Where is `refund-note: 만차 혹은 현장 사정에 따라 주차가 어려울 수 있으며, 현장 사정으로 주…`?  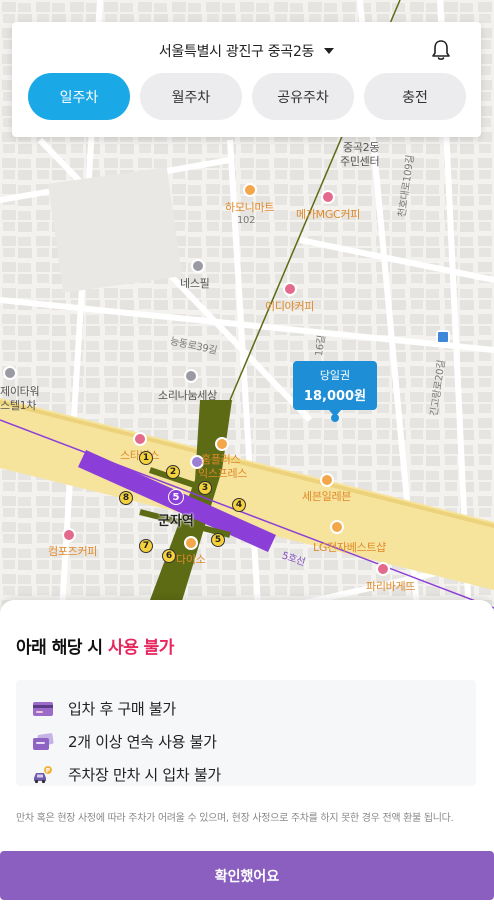
refund-note: 만차 혹은 현장 사정에 따라 주차가 어려울 수 있으며, 현장 사정으로 주… is located at coordinates (235, 818).